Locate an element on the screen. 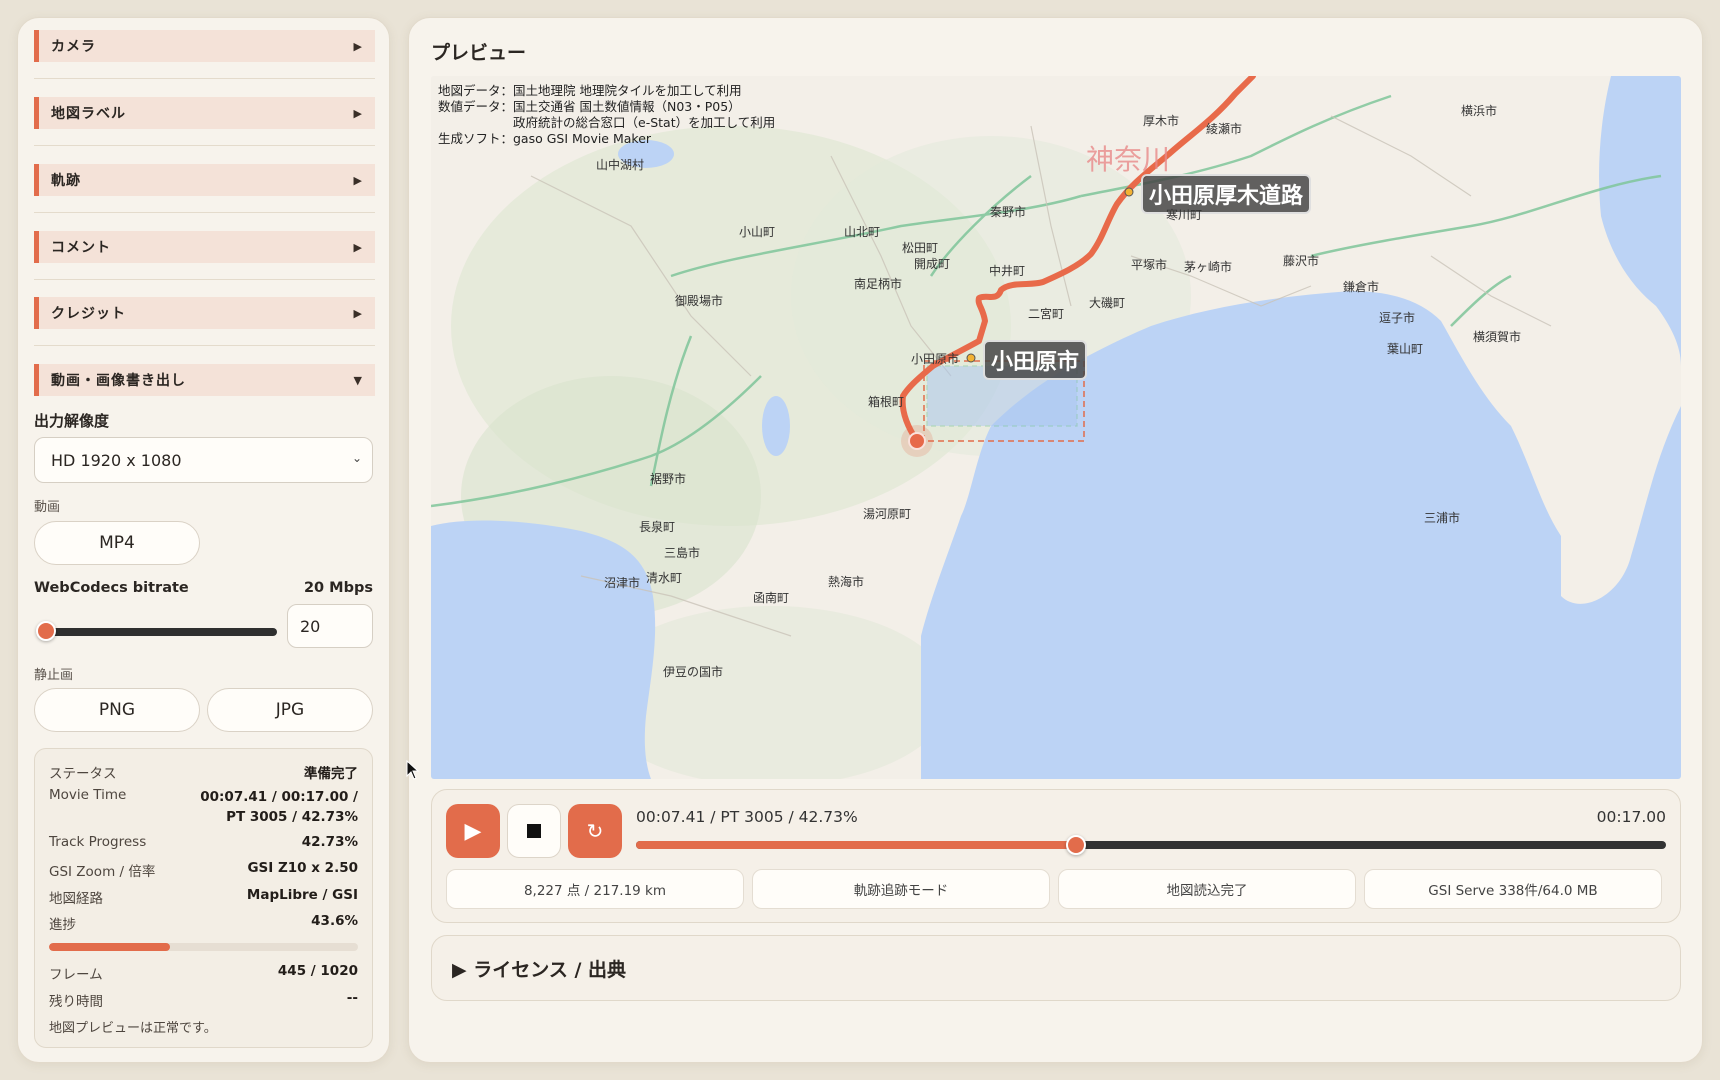  bitrate-input: 20 is located at coordinates (330, 626).